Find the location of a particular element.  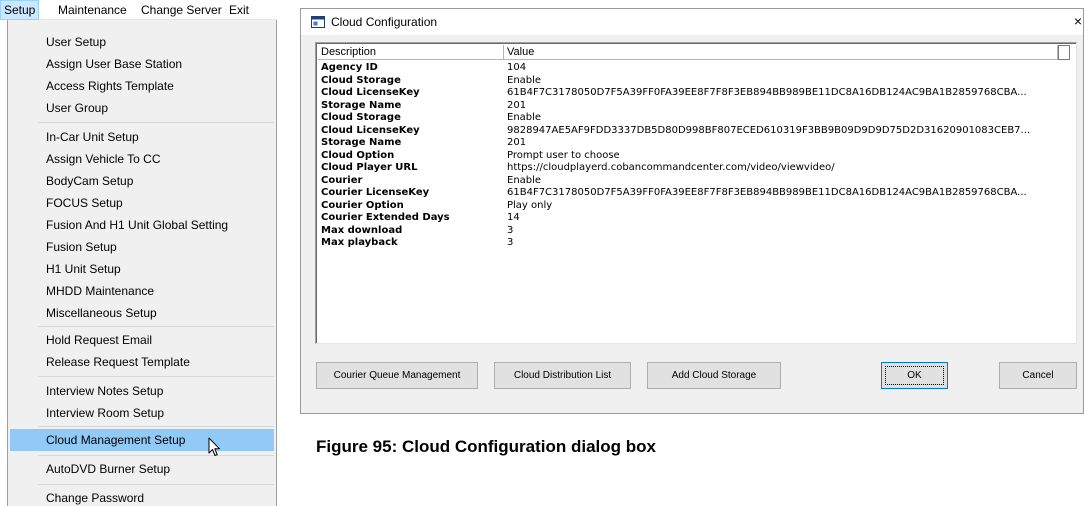

menu-item-fusion-h1-global-setting: Fusion And H1 Unit Global Setting is located at coordinates (142, 225).